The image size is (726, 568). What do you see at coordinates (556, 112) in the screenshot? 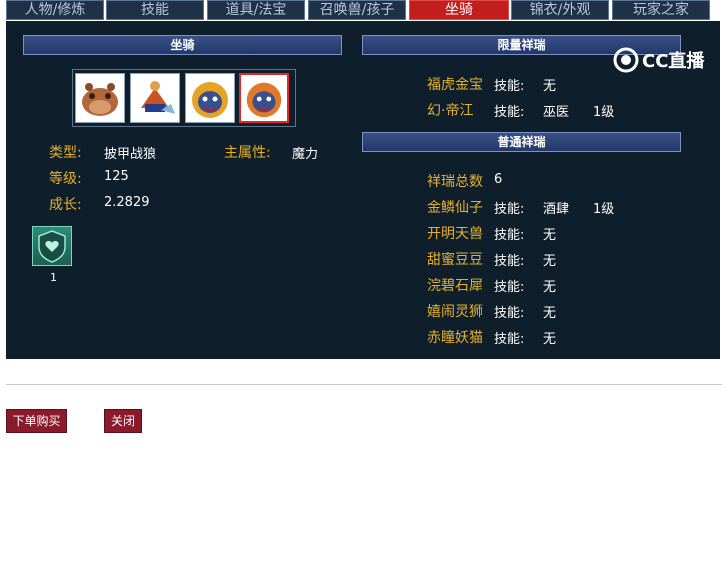
I see `limited-skill-value: 巫医` at bounding box center [556, 112].